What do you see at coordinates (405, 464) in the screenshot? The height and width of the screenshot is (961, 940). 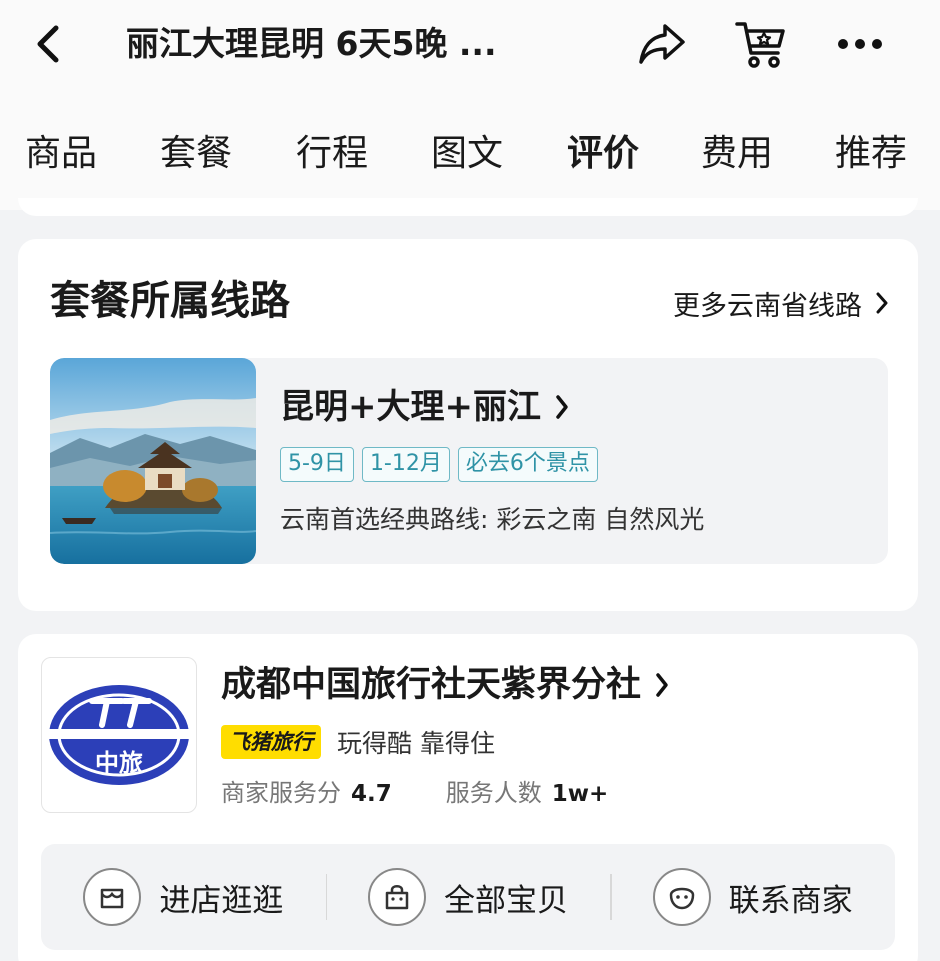 I see `route-tag: 1-12月` at bounding box center [405, 464].